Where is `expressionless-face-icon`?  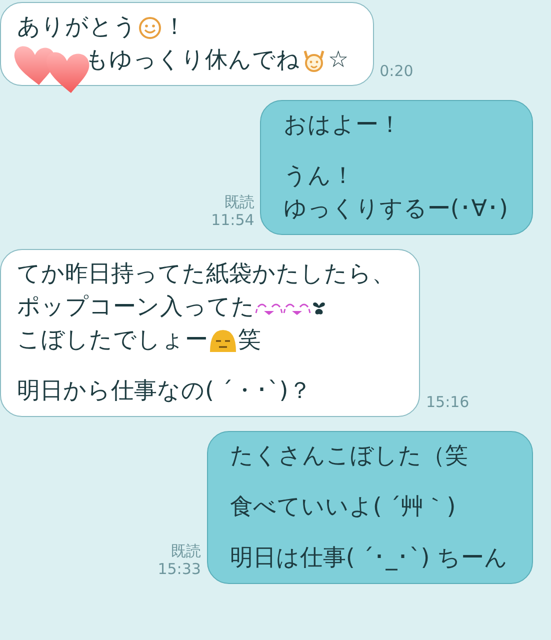
expressionless-face-icon is located at coordinates (223, 341).